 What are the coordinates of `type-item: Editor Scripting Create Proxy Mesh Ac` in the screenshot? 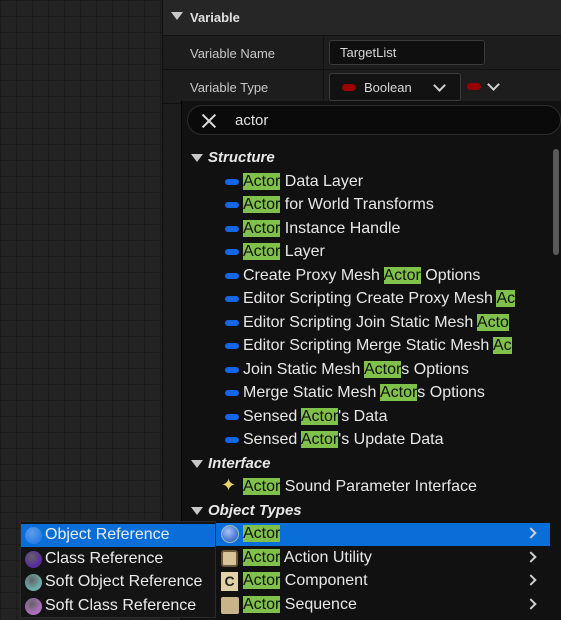 It's located at (366, 299).